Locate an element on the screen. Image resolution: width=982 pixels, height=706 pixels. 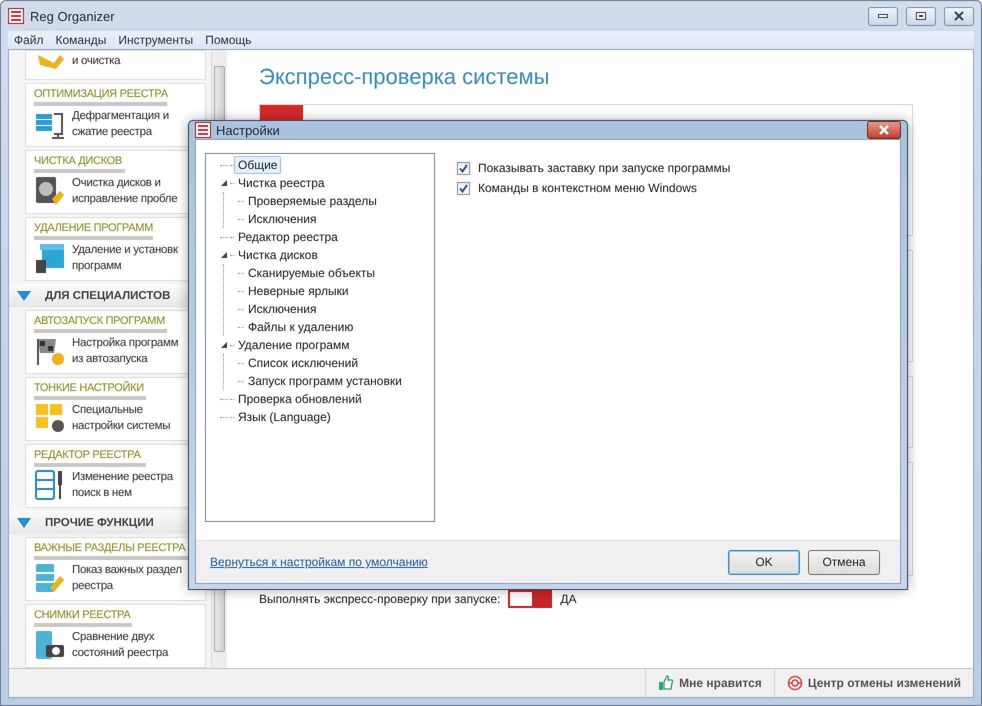
ok-button: OK is located at coordinates (764, 562).